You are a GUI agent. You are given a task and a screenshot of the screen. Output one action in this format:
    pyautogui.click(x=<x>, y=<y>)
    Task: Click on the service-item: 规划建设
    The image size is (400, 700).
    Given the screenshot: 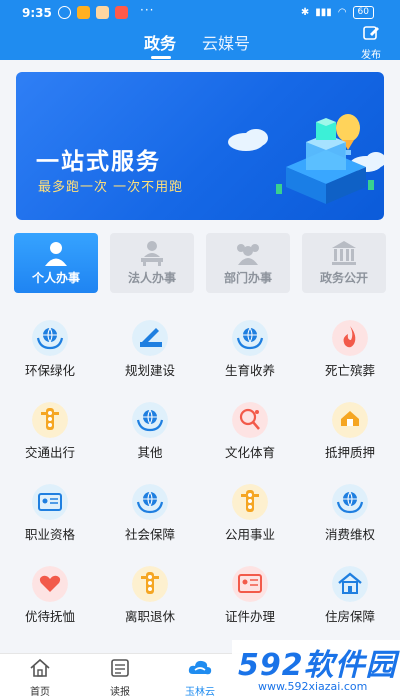 What is the action you would take?
    pyautogui.click(x=150, y=355)
    